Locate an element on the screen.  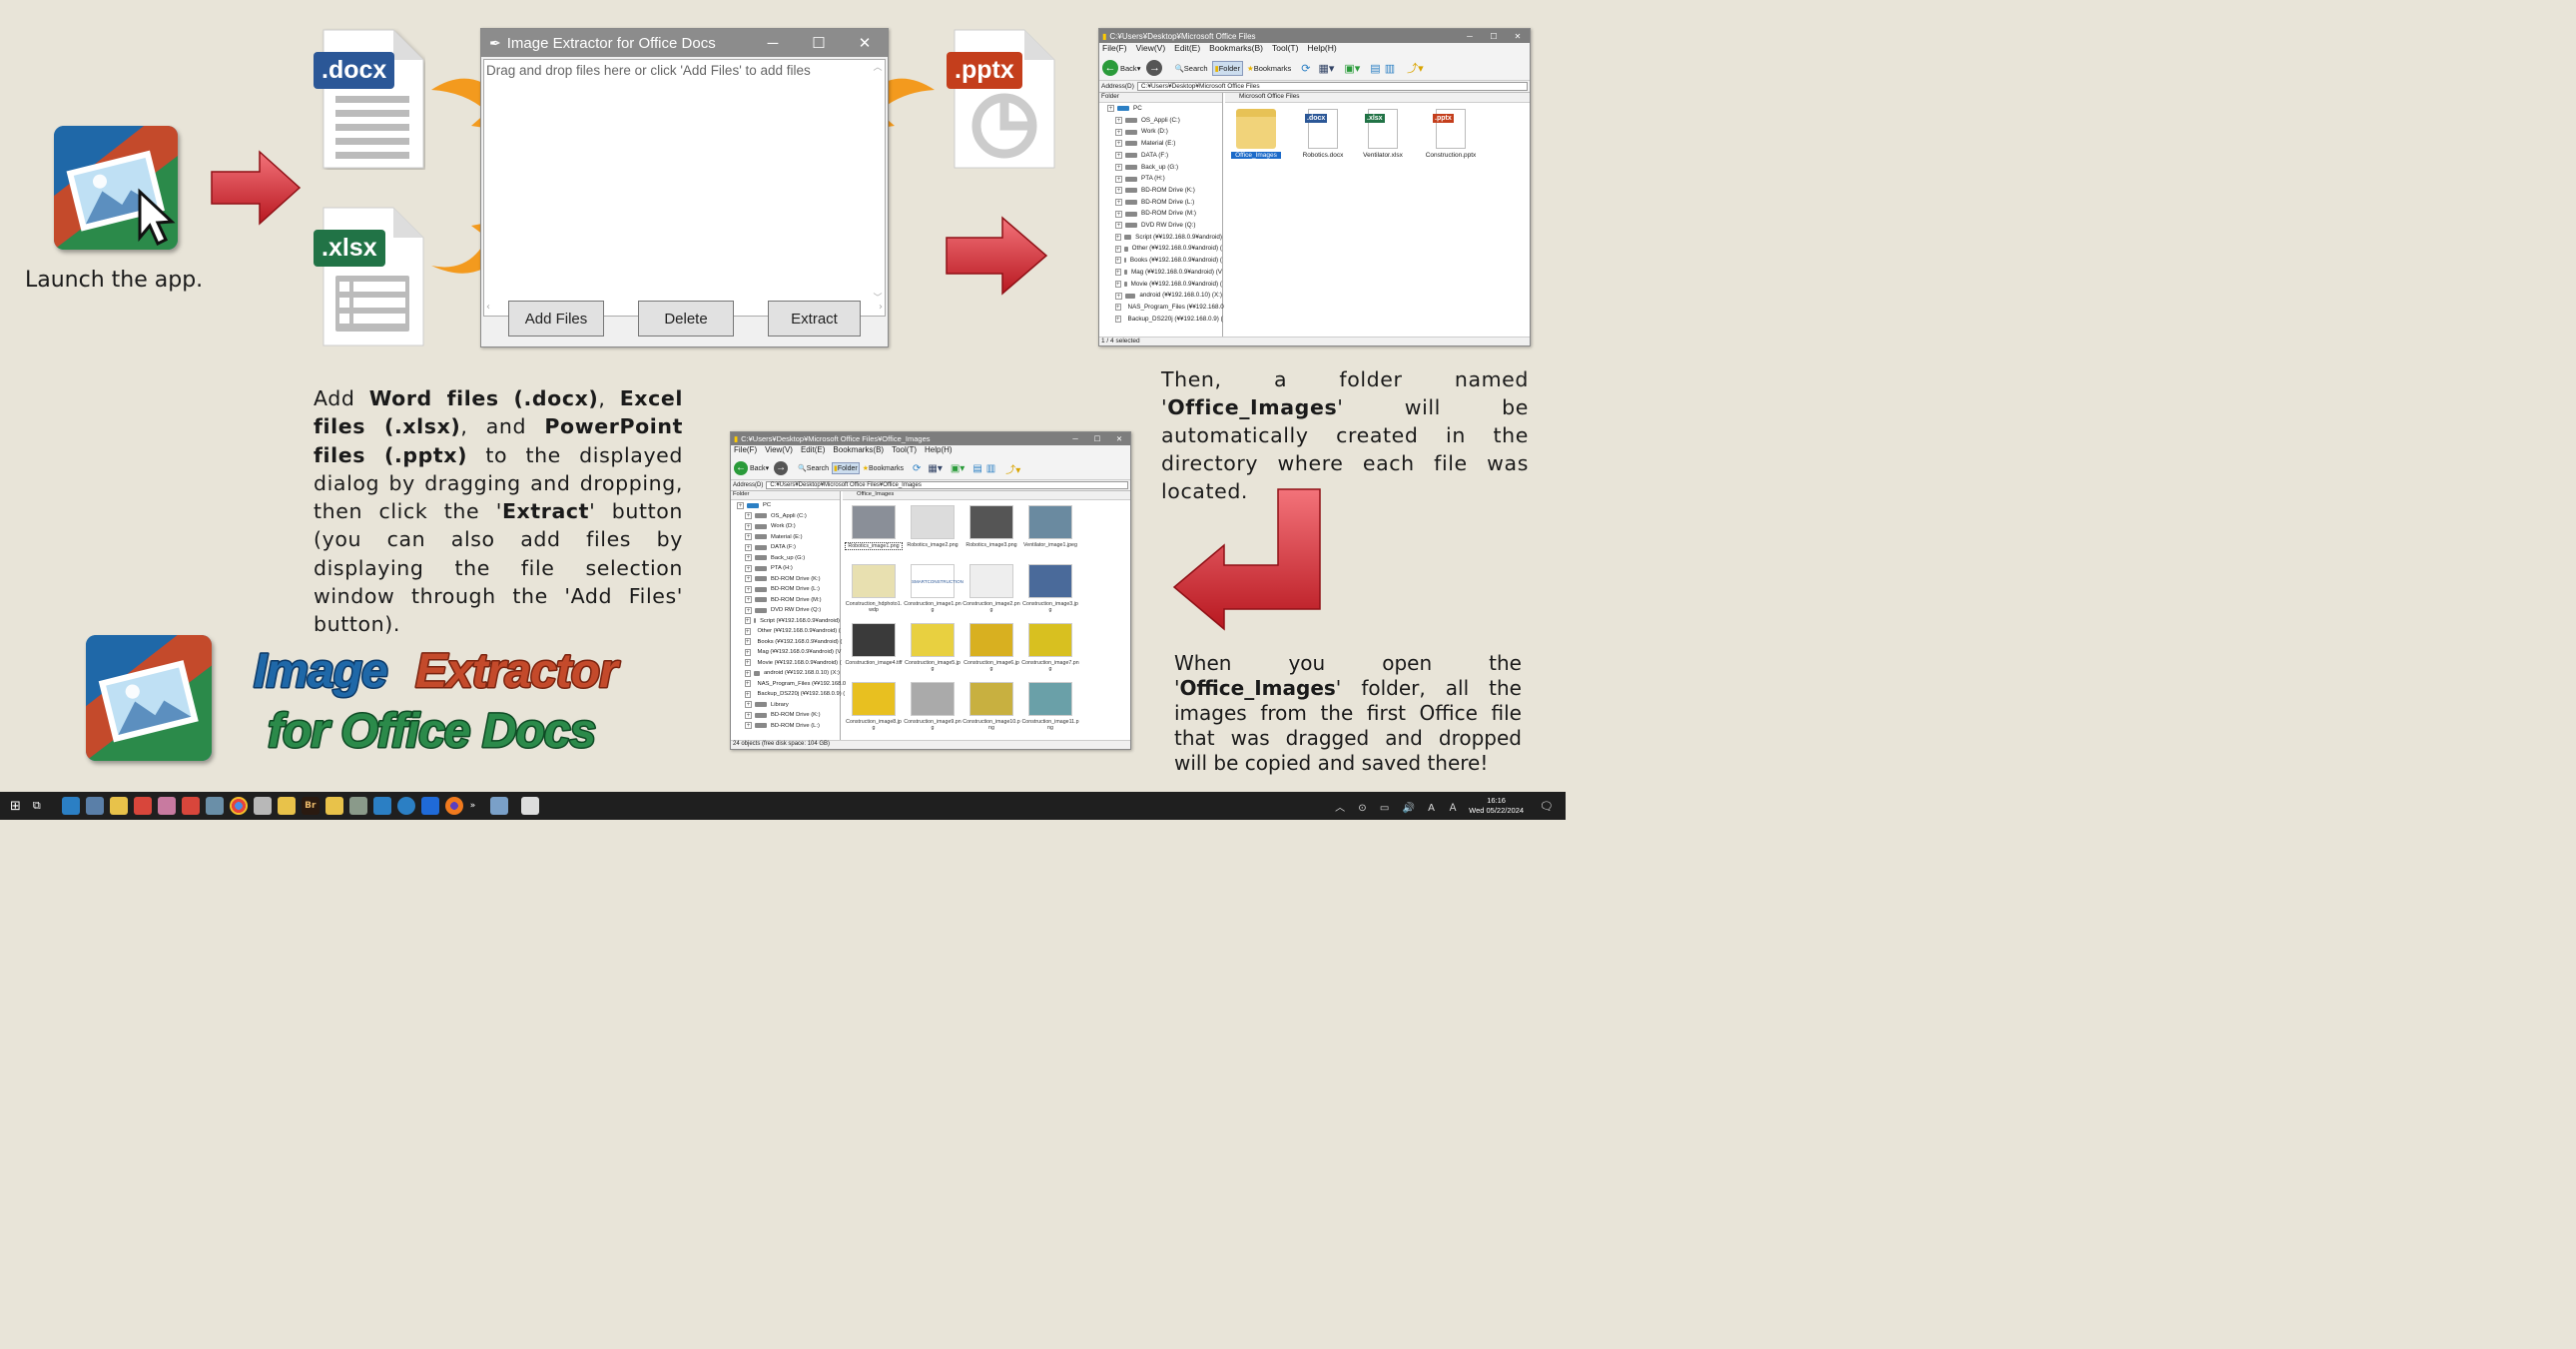
construction-pptx-item: .pptx Construction.pptx is located at coordinates (1451, 134).